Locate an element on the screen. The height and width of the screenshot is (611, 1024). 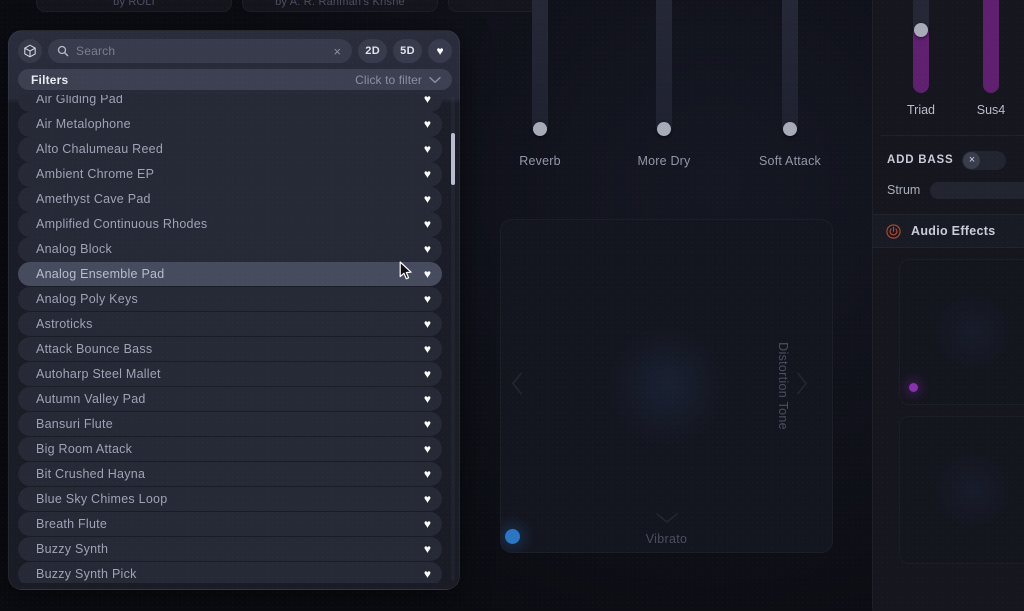
list-item: Analog Ensemble Pad ♥ is located at coordinates (230, 274).